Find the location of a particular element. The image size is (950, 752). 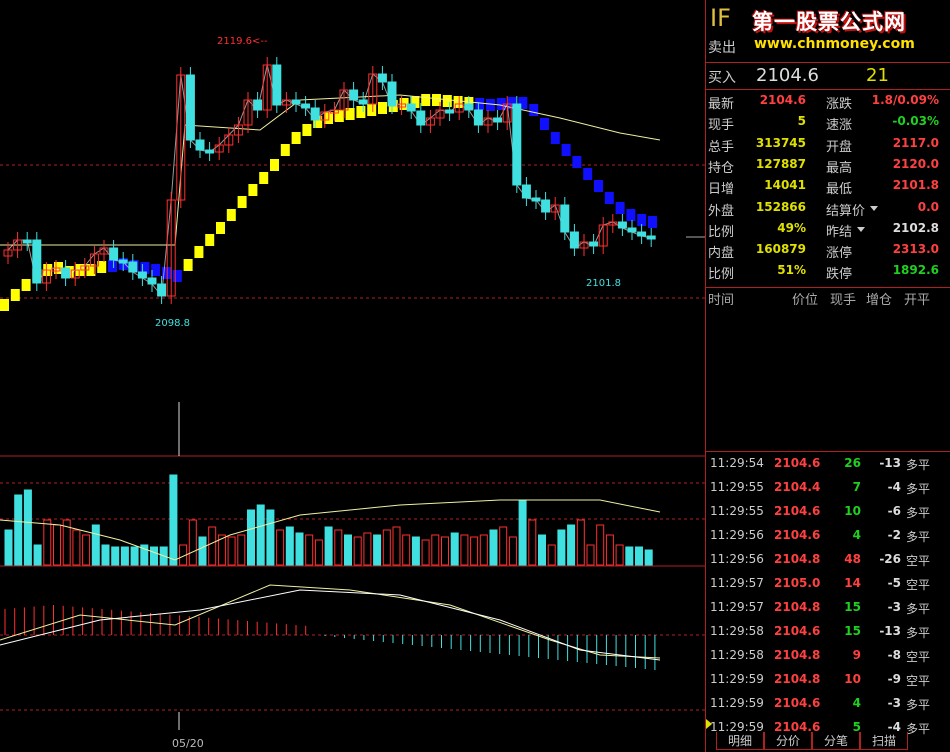

col-price: 价位 is located at coordinates (805, 300).